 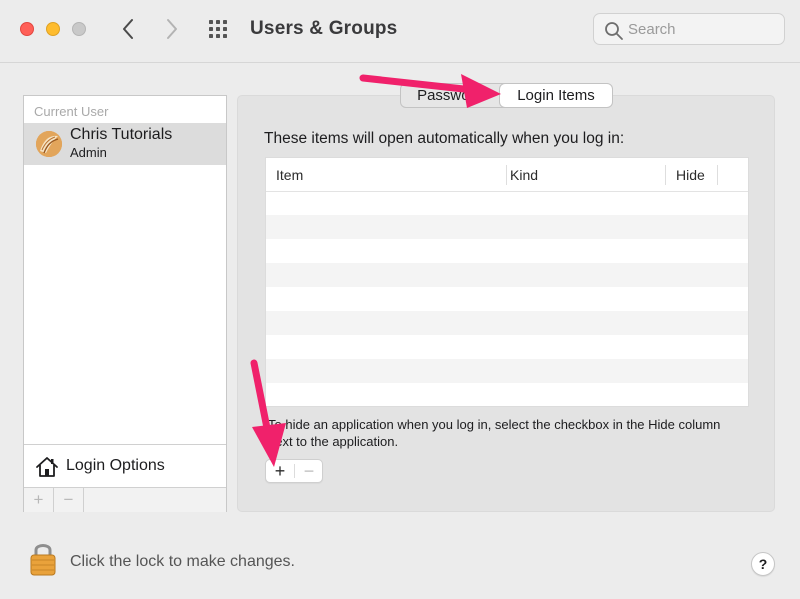 I want to click on search-field, so click(x=689, y=29).